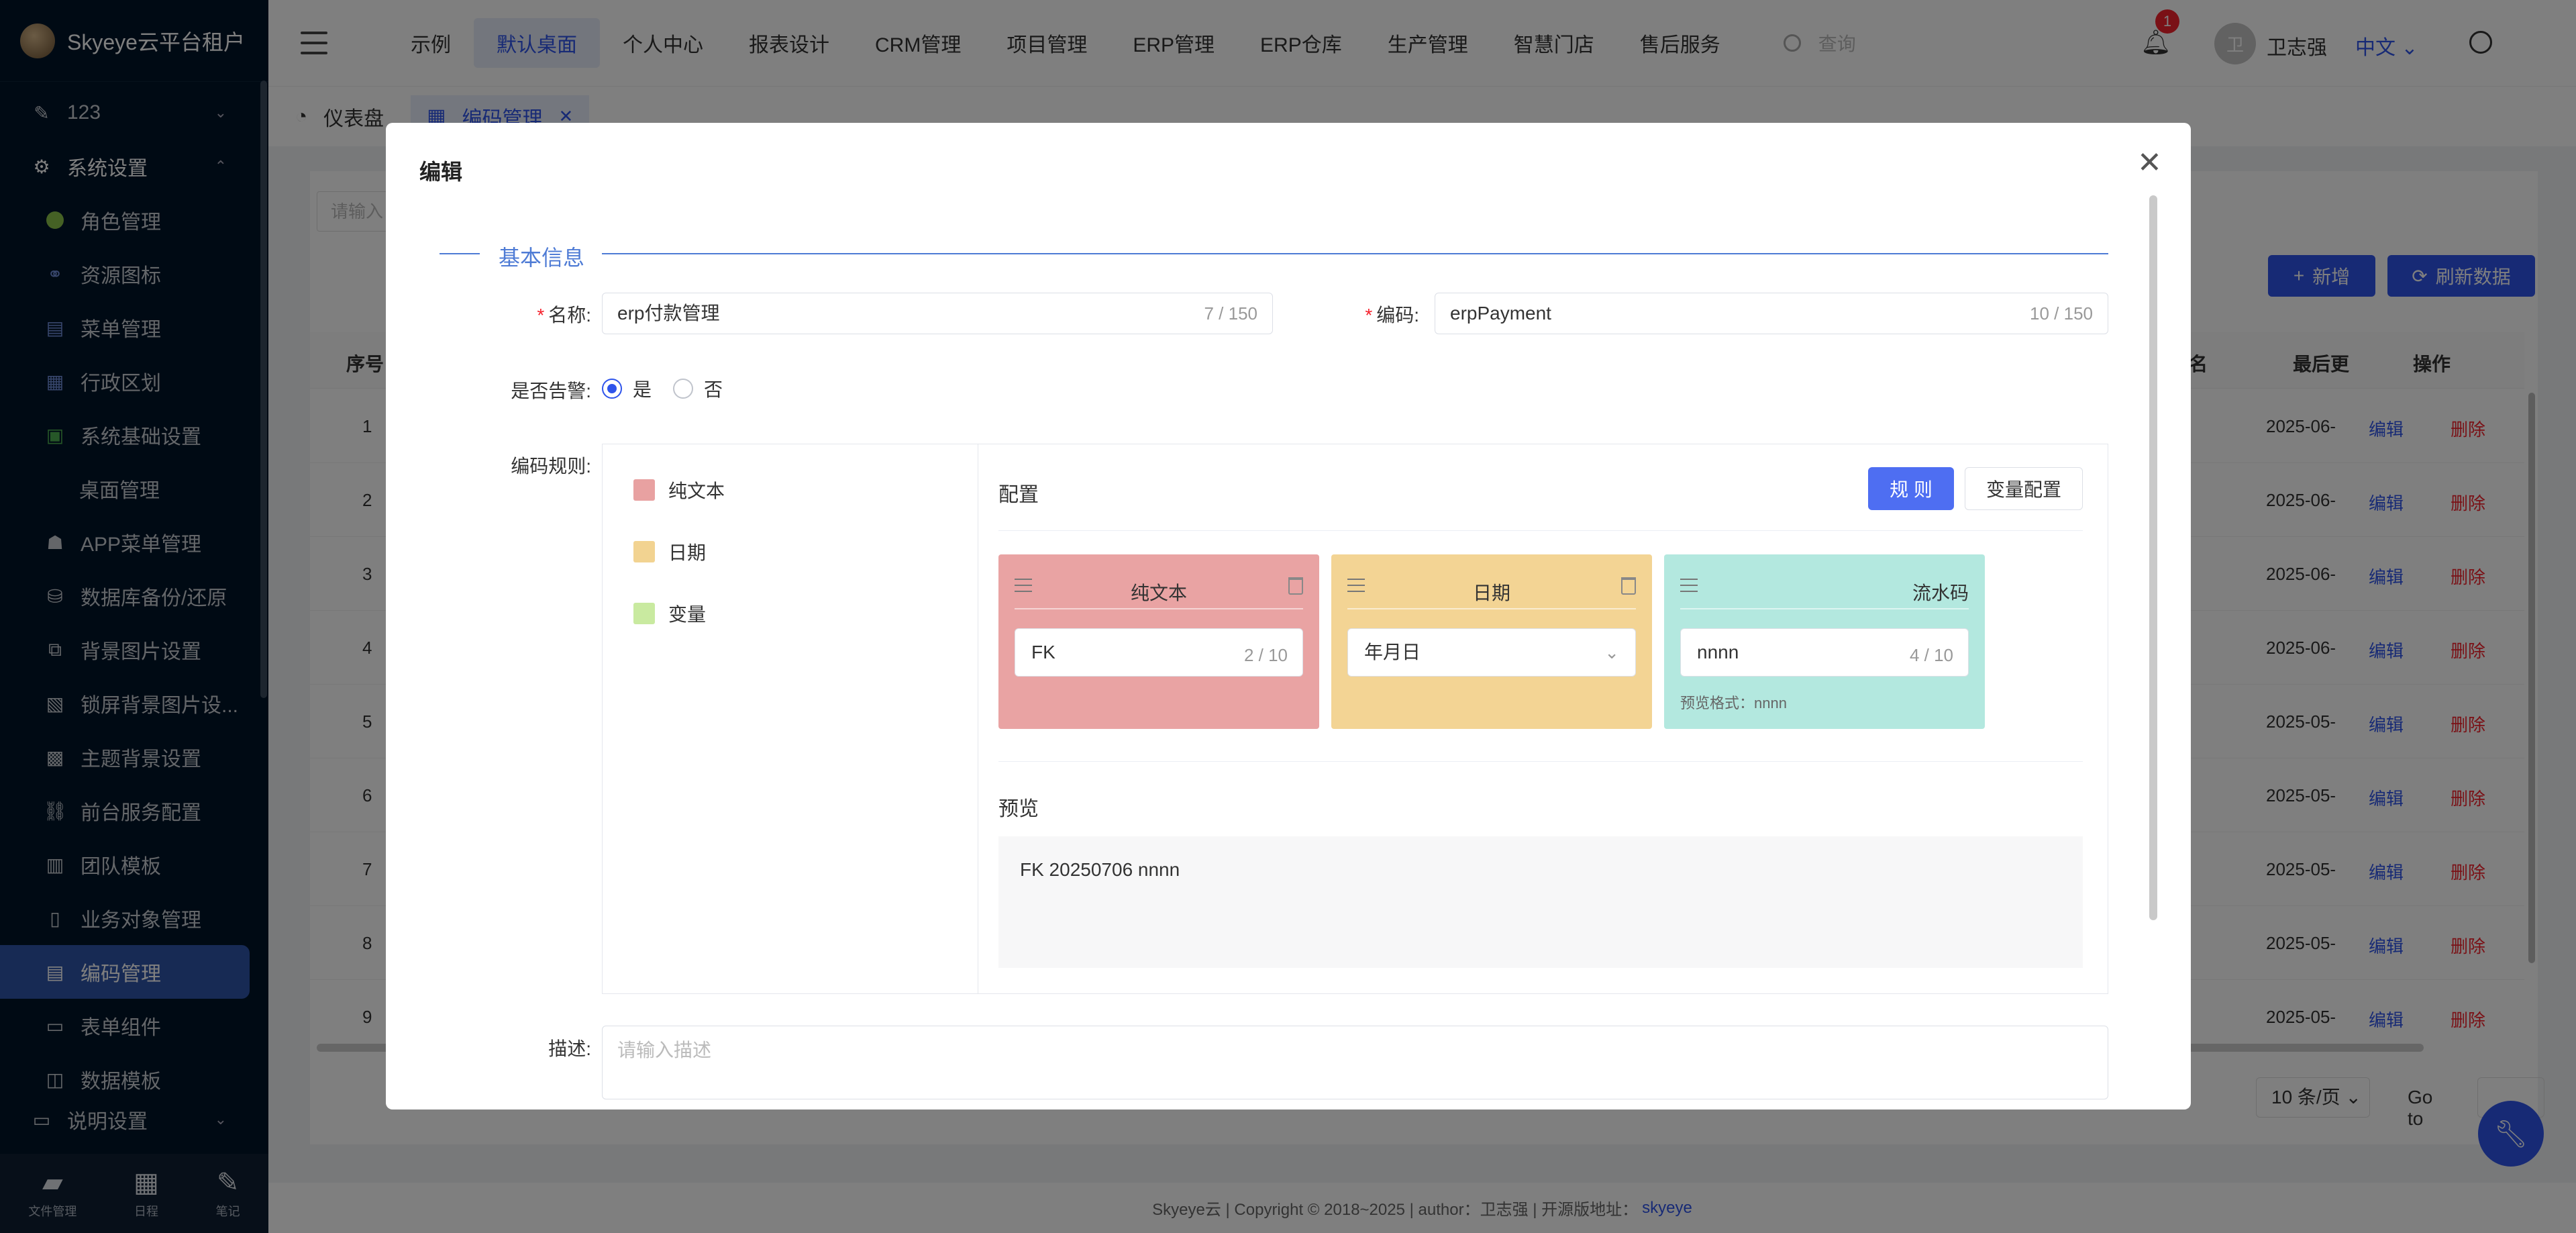 This screenshot has height=1233, width=2576. Describe the element at coordinates (1771, 313) in the screenshot. I see `code-input: erpPayment 10 / 150` at that location.